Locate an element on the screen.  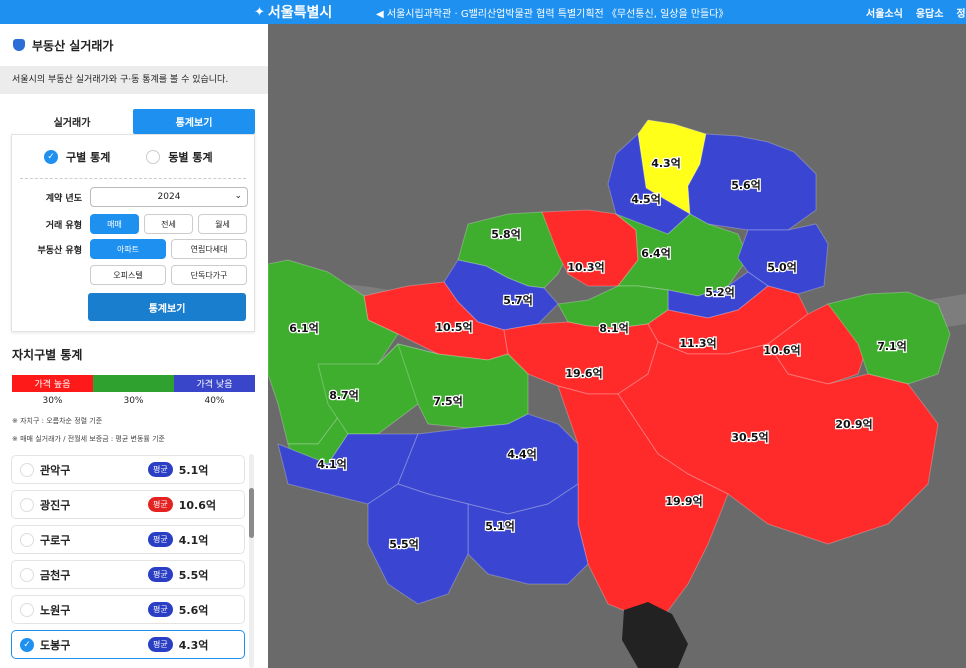
label-jungnang: 5.0억 is located at coordinates (782, 267).